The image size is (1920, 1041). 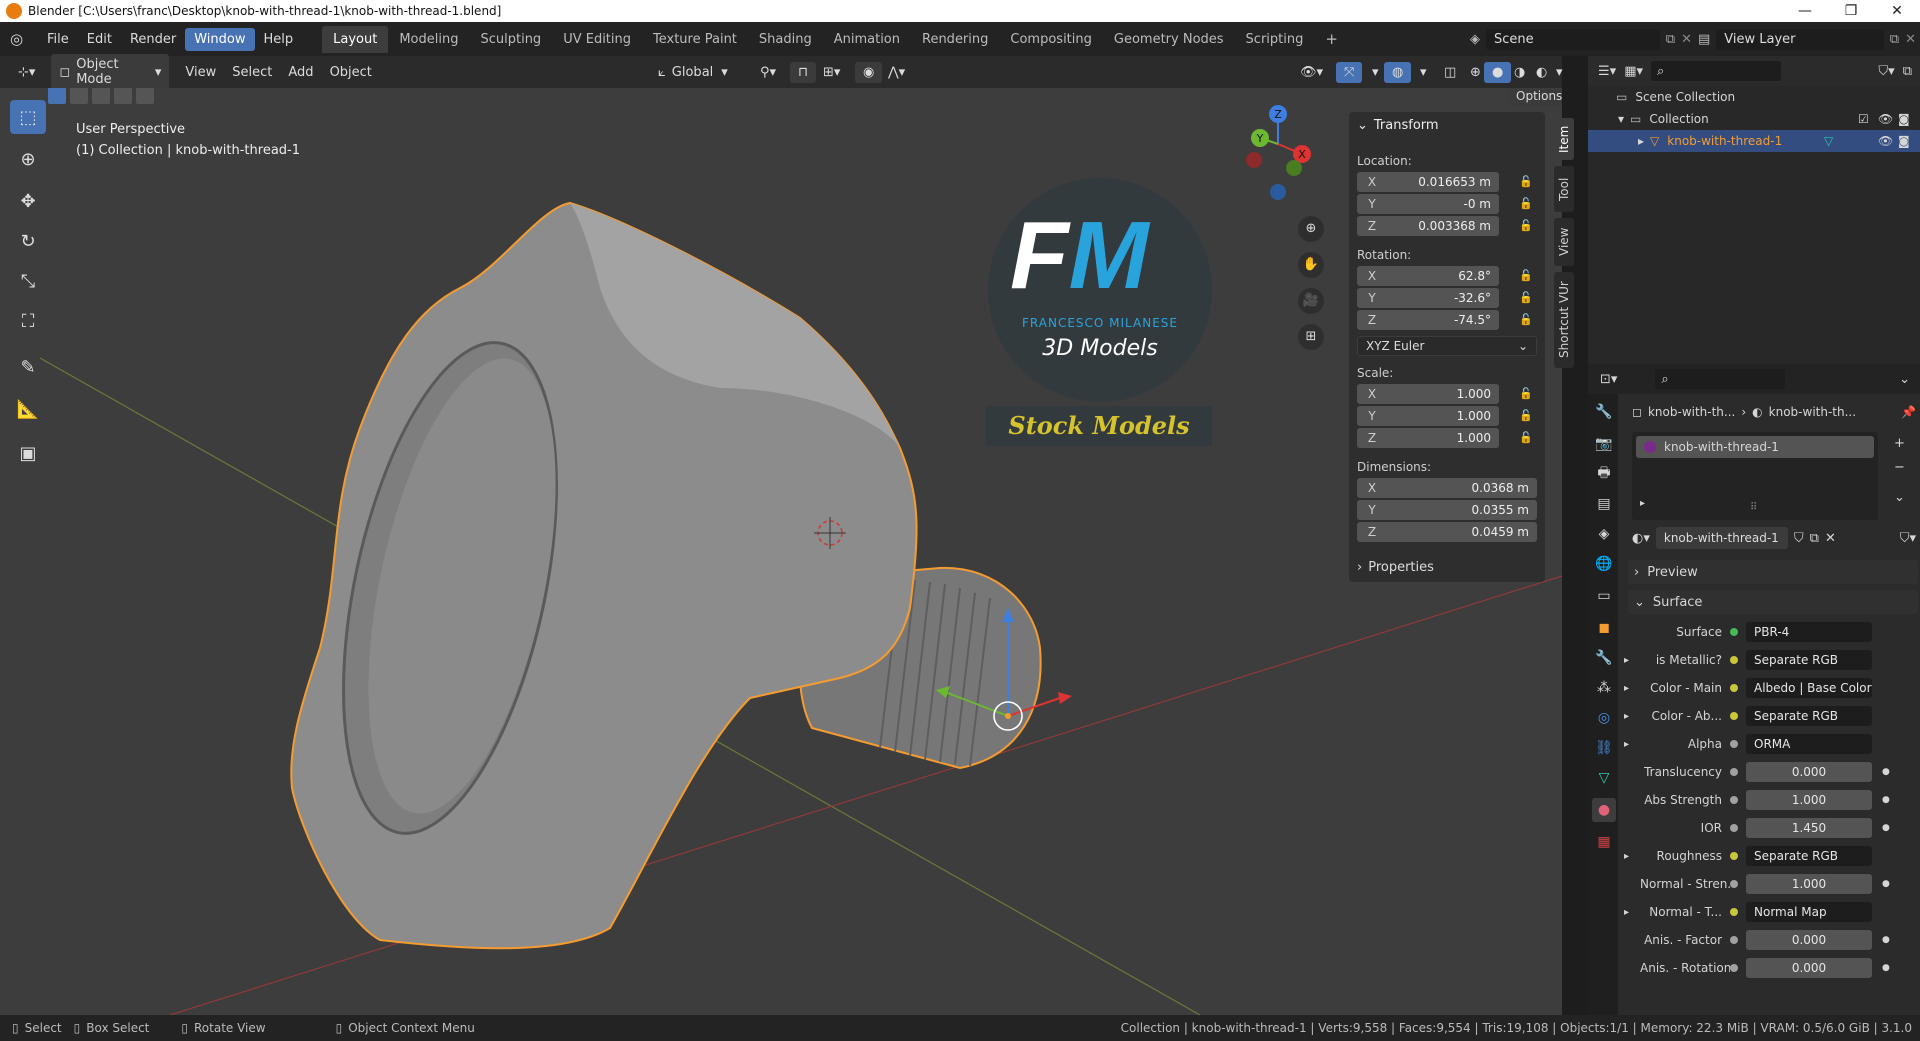 What do you see at coordinates (867, 39) in the screenshot?
I see `tab-animation: Animation` at bounding box center [867, 39].